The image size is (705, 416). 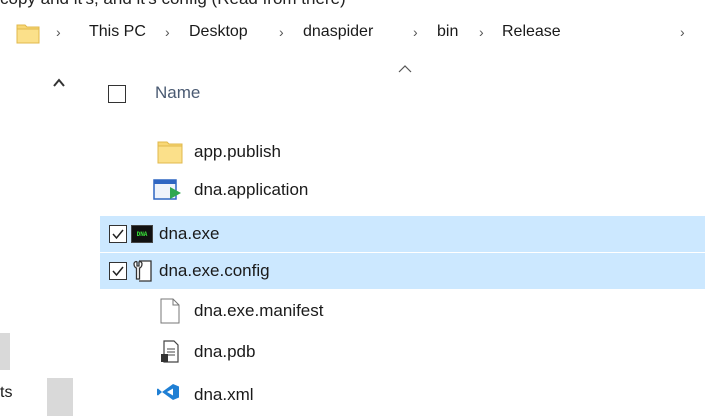 I want to click on select-all-checkbox, so click(x=117, y=94).